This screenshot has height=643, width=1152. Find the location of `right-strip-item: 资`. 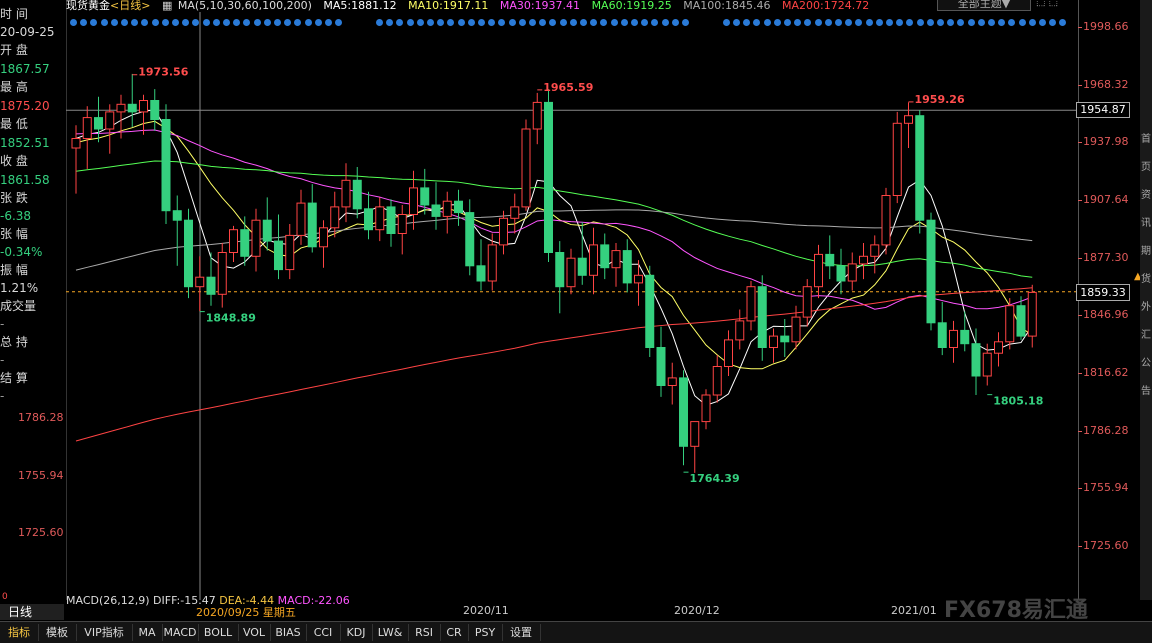

right-strip-item: 资 is located at coordinates (1146, 193).